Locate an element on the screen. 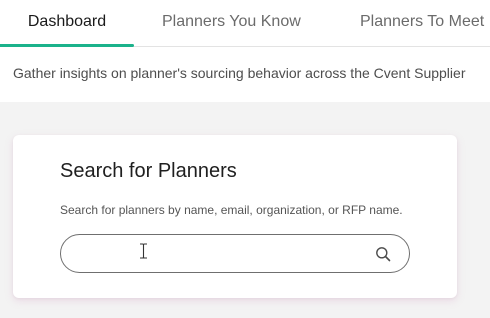 Image resolution: width=490 pixels, height=318 pixels. tab-label: Planners To Meet is located at coordinates (422, 21).